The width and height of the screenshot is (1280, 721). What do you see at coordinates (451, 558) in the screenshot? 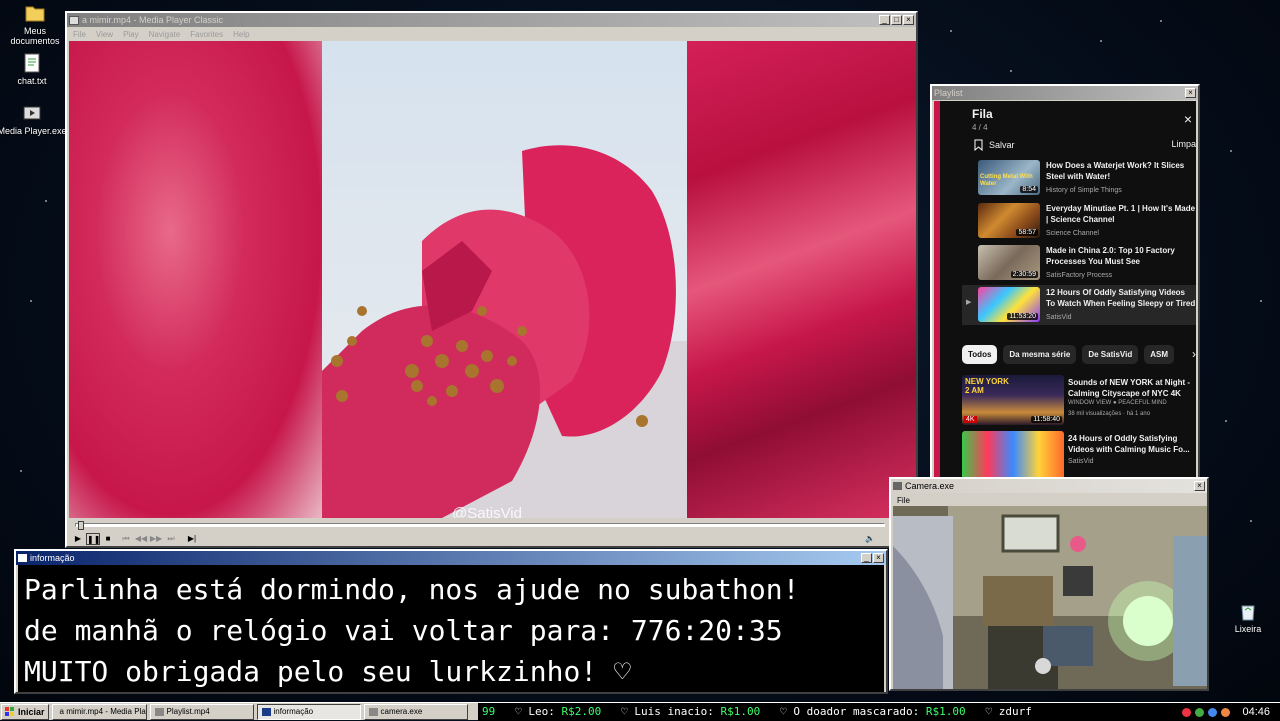
I see `info-titlebar: informação _ ×` at bounding box center [451, 558].